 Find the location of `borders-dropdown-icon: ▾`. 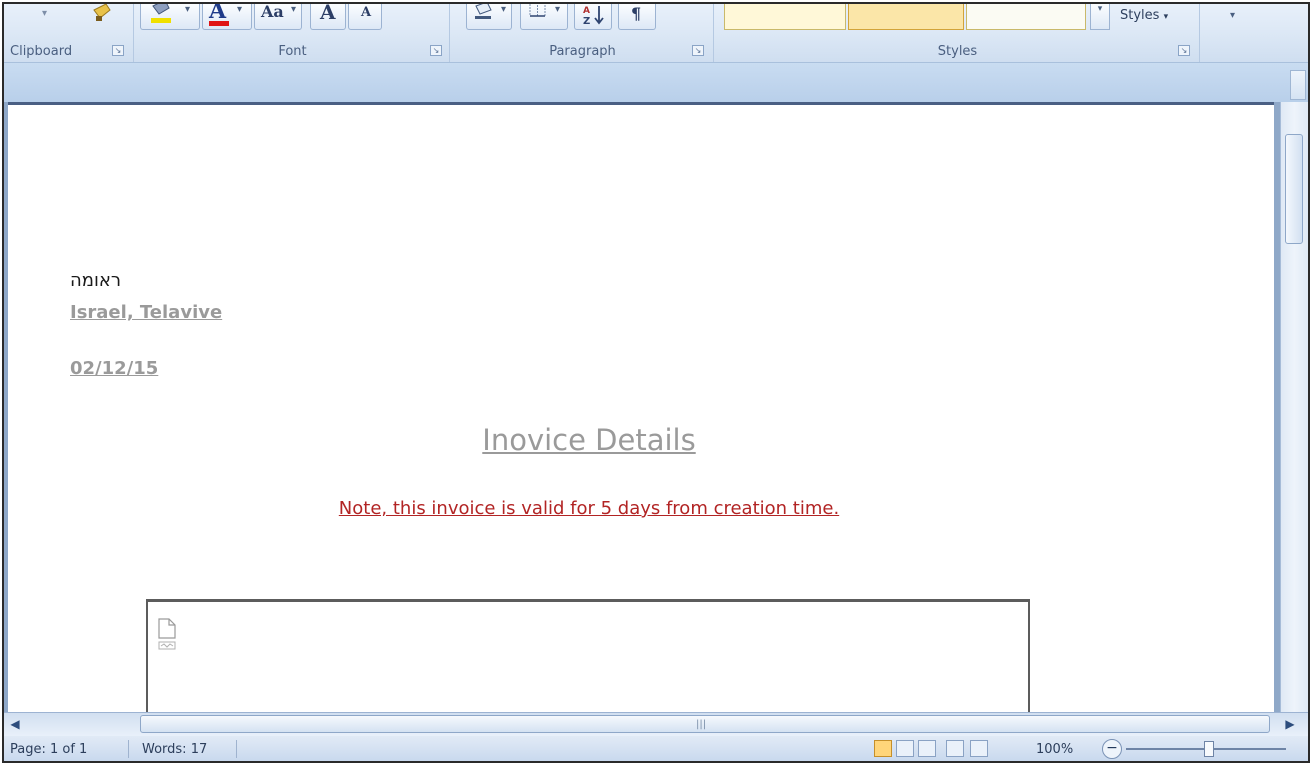

borders-dropdown-icon: ▾ is located at coordinates (557, 9).